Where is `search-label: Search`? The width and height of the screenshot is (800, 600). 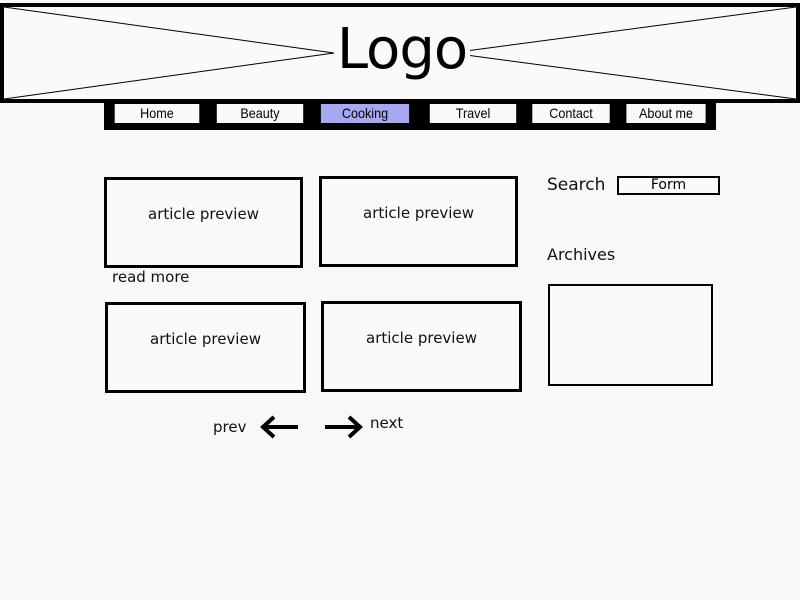 search-label: Search is located at coordinates (576, 185).